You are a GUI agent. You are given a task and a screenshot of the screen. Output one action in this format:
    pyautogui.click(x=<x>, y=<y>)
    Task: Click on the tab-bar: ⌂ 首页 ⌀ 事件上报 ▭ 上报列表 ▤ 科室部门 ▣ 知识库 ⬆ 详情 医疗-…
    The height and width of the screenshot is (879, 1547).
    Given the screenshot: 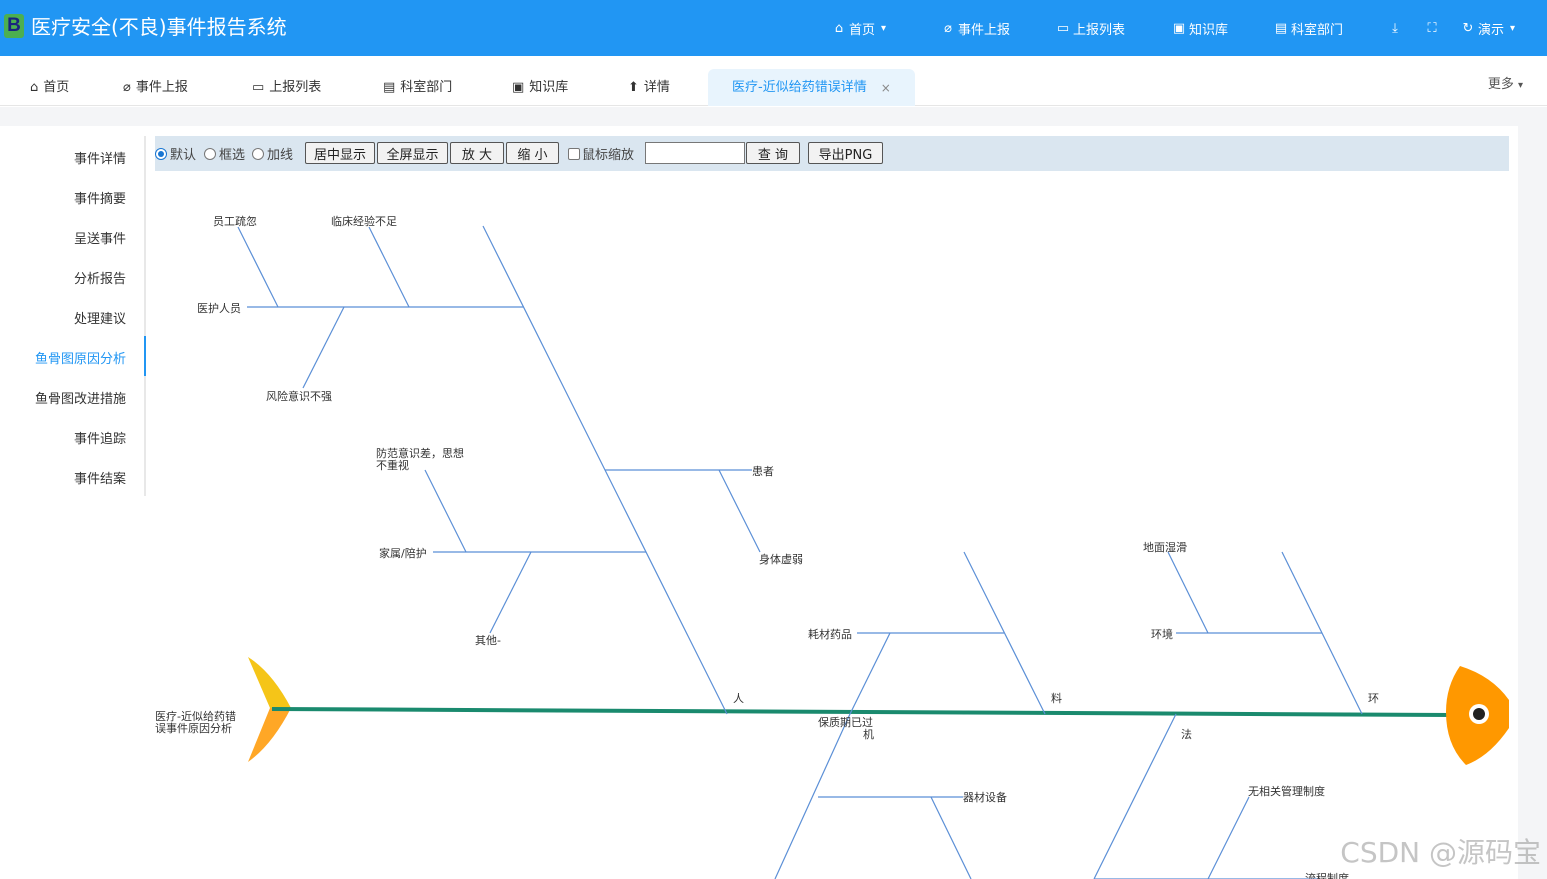 What is the action you would take?
    pyautogui.click(x=773, y=81)
    